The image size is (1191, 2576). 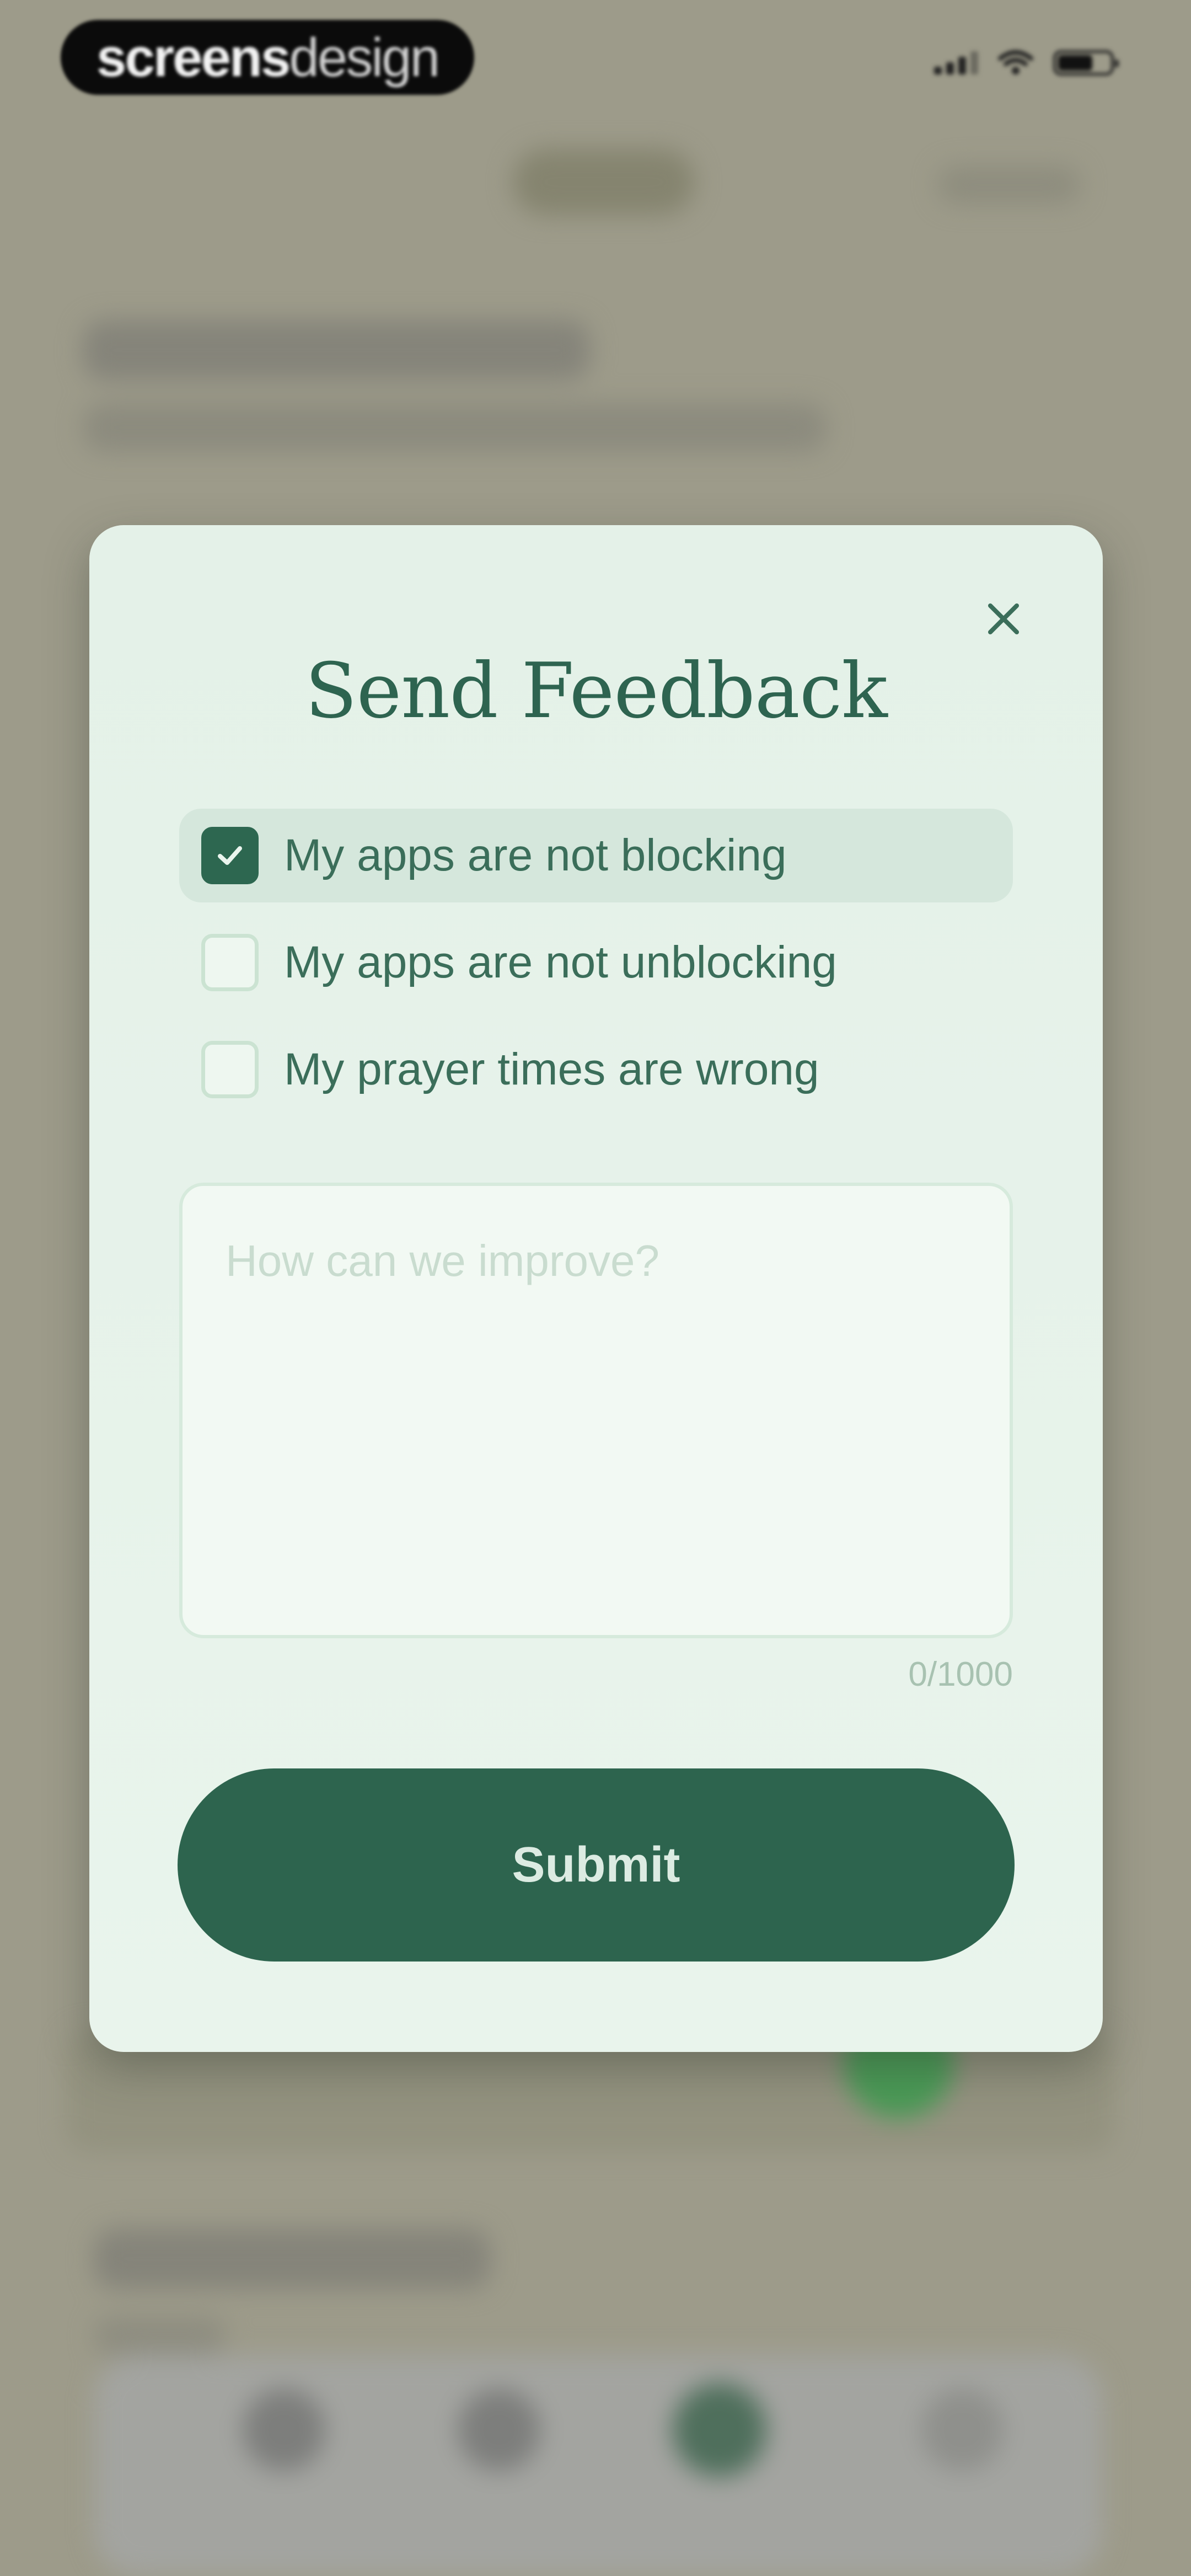 I want to click on feedback-textarea, so click(x=596, y=1410).